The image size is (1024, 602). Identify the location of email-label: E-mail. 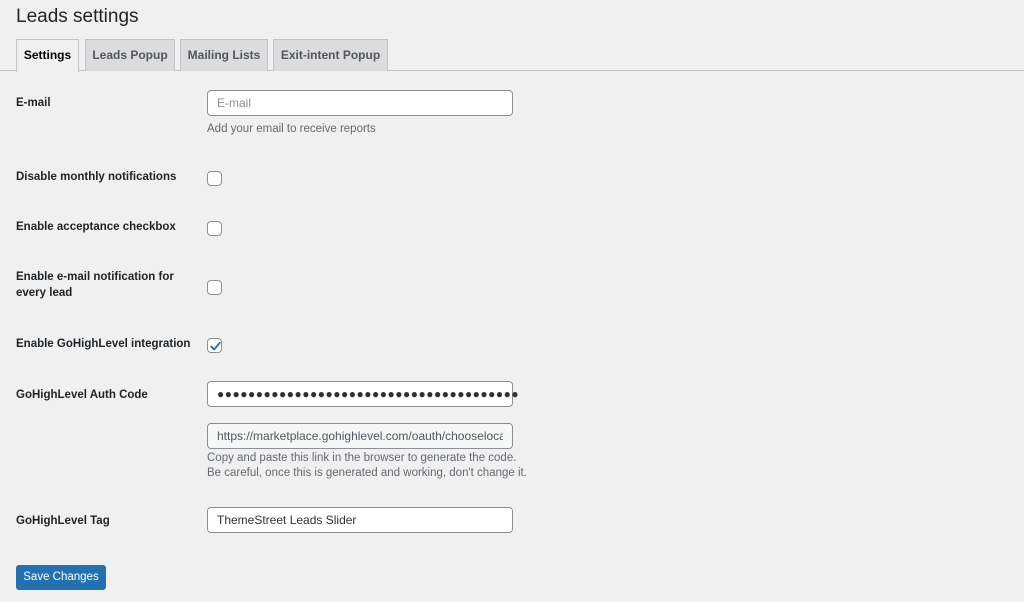
(33, 103).